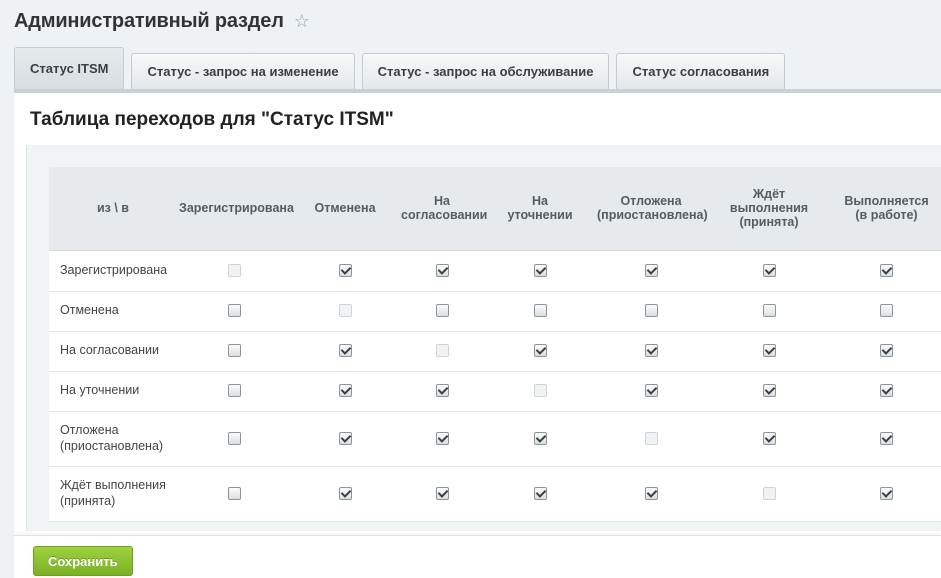  What do you see at coordinates (477, 556) in the screenshot?
I see `footer-bar: Сохранить` at bounding box center [477, 556].